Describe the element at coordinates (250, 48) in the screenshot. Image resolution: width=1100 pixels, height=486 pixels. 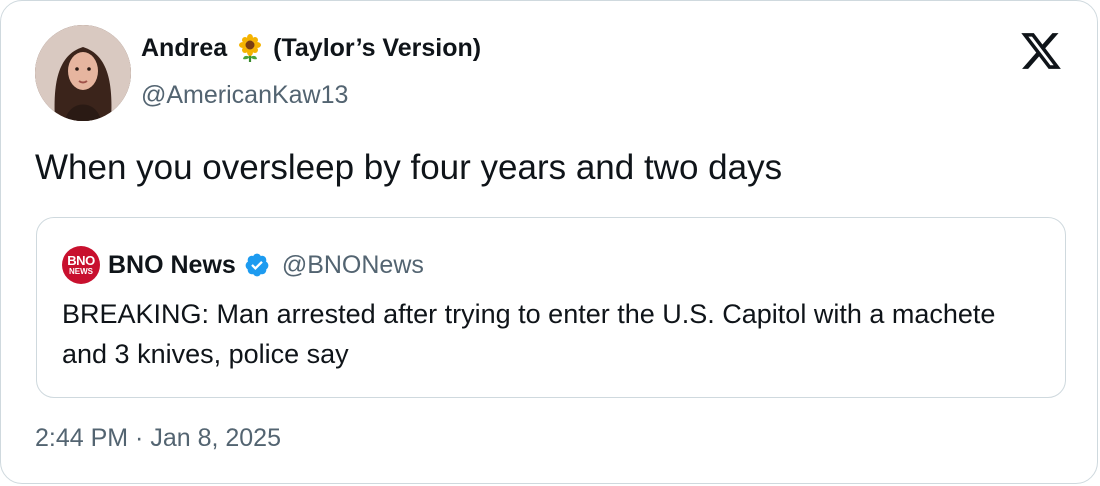
I see `sunflower-icon` at that location.